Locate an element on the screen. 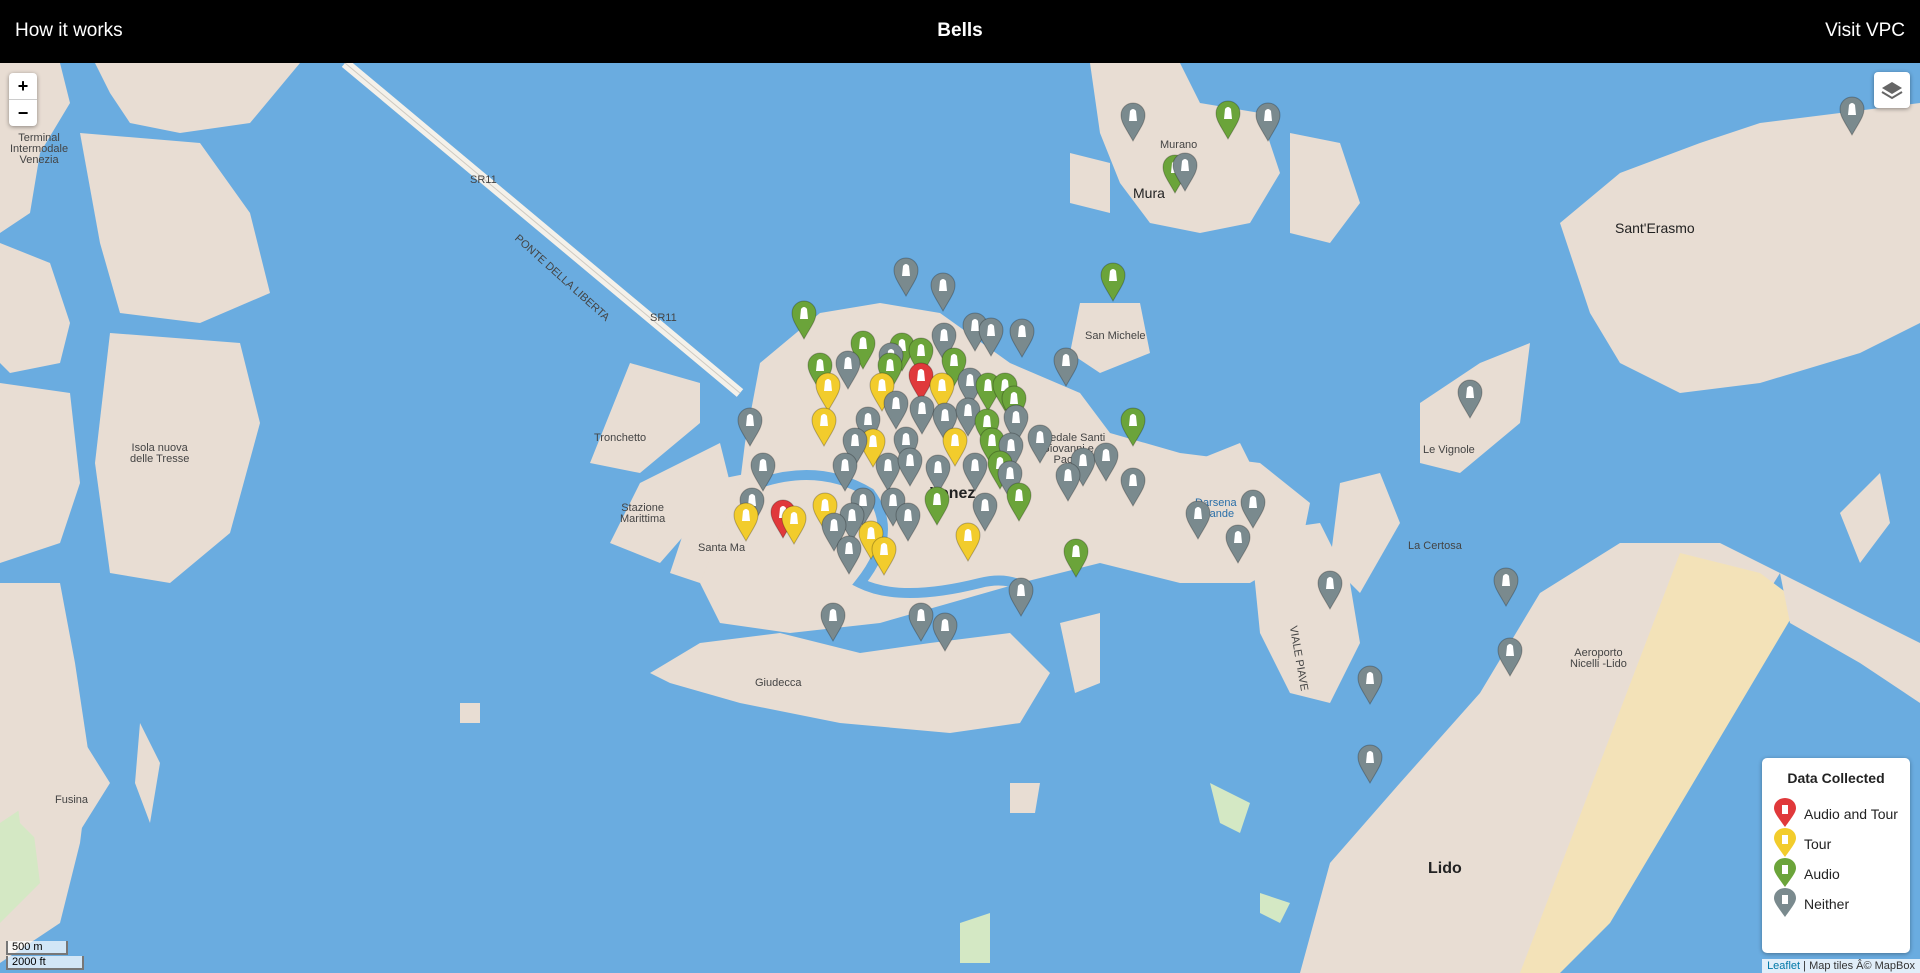  road-label-sr11-a: SR11 is located at coordinates (483, 180).